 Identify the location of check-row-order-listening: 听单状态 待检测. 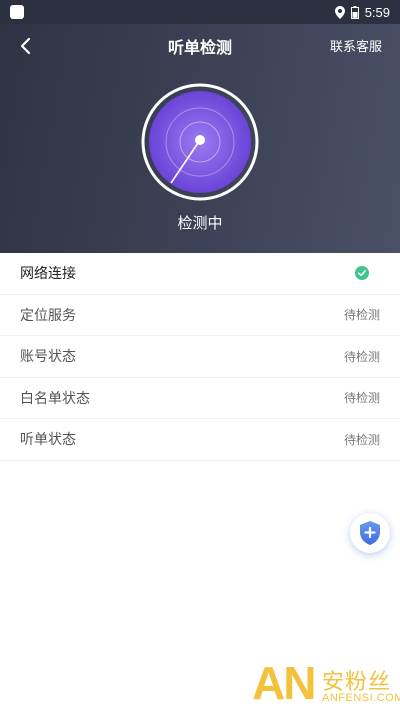
(200, 440).